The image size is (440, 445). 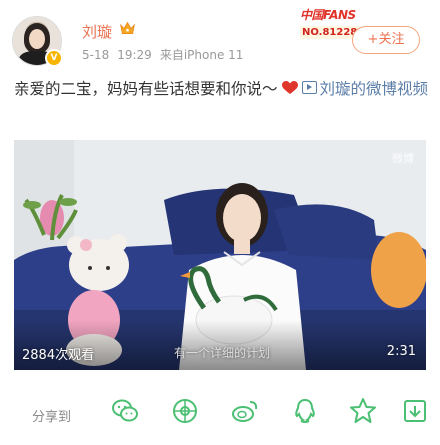 I want to click on post-text: 亲爱的二宝，妈妈有些话想要和你说～ 刘璇的微博视频, so click(x=221, y=89).